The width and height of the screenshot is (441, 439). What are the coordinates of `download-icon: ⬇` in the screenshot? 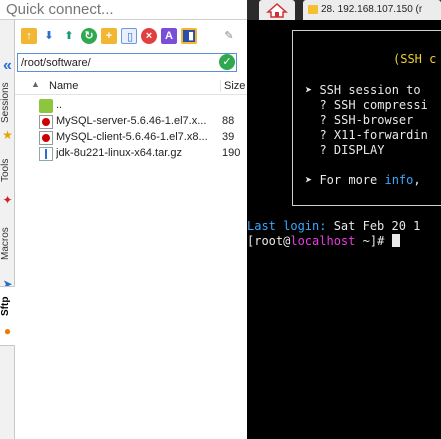 It's located at (49, 36).